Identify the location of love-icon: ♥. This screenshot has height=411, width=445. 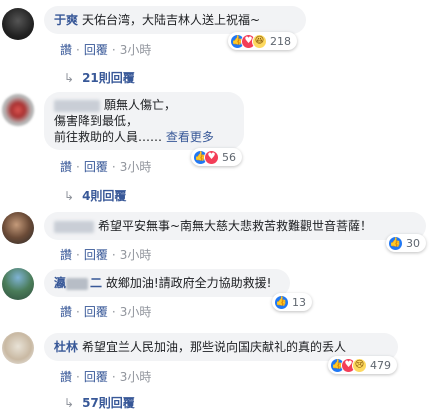
(211, 157).